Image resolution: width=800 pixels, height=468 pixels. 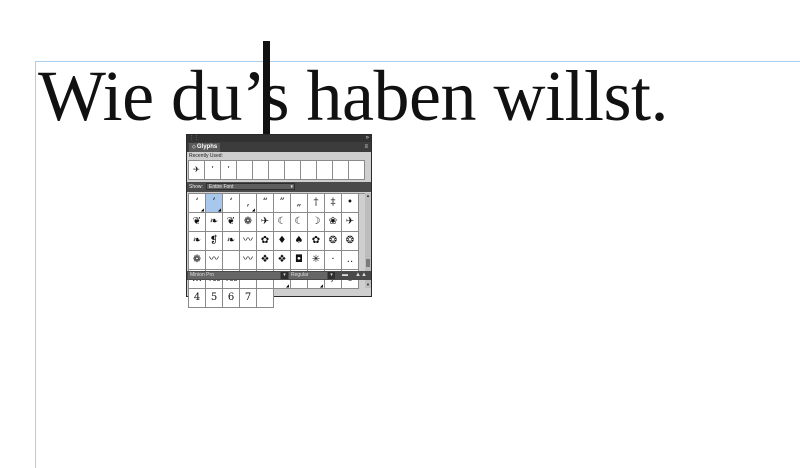 I want to click on glyph-character: ’, so click(x=214, y=202).